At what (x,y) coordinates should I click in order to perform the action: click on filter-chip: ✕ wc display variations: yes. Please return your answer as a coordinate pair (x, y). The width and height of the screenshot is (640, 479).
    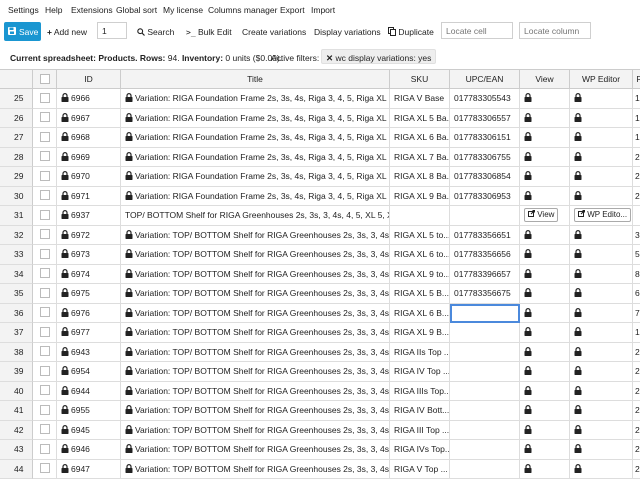
    Looking at the image, I should click on (378, 56).